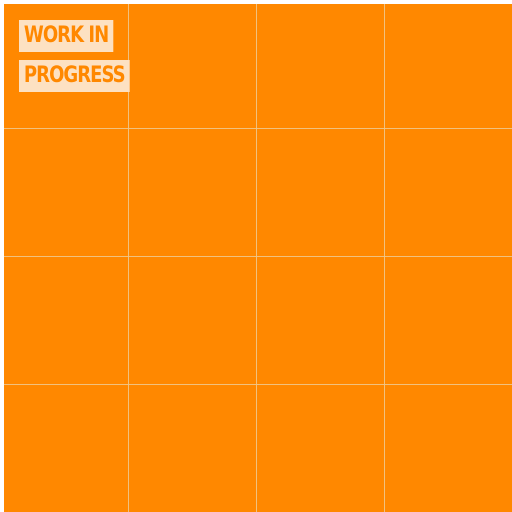 The width and height of the screenshot is (512, 512). What do you see at coordinates (66, 36) in the screenshot?
I see `work-in-progress-label-line-1: WORK IN` at bounding box center [66, 36].